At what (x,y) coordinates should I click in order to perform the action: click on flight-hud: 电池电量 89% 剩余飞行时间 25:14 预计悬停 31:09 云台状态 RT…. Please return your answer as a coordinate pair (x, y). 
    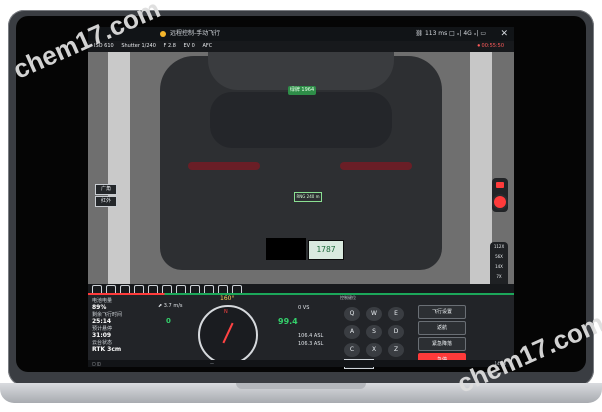
    Looking at the image, I should click on (301, 332).